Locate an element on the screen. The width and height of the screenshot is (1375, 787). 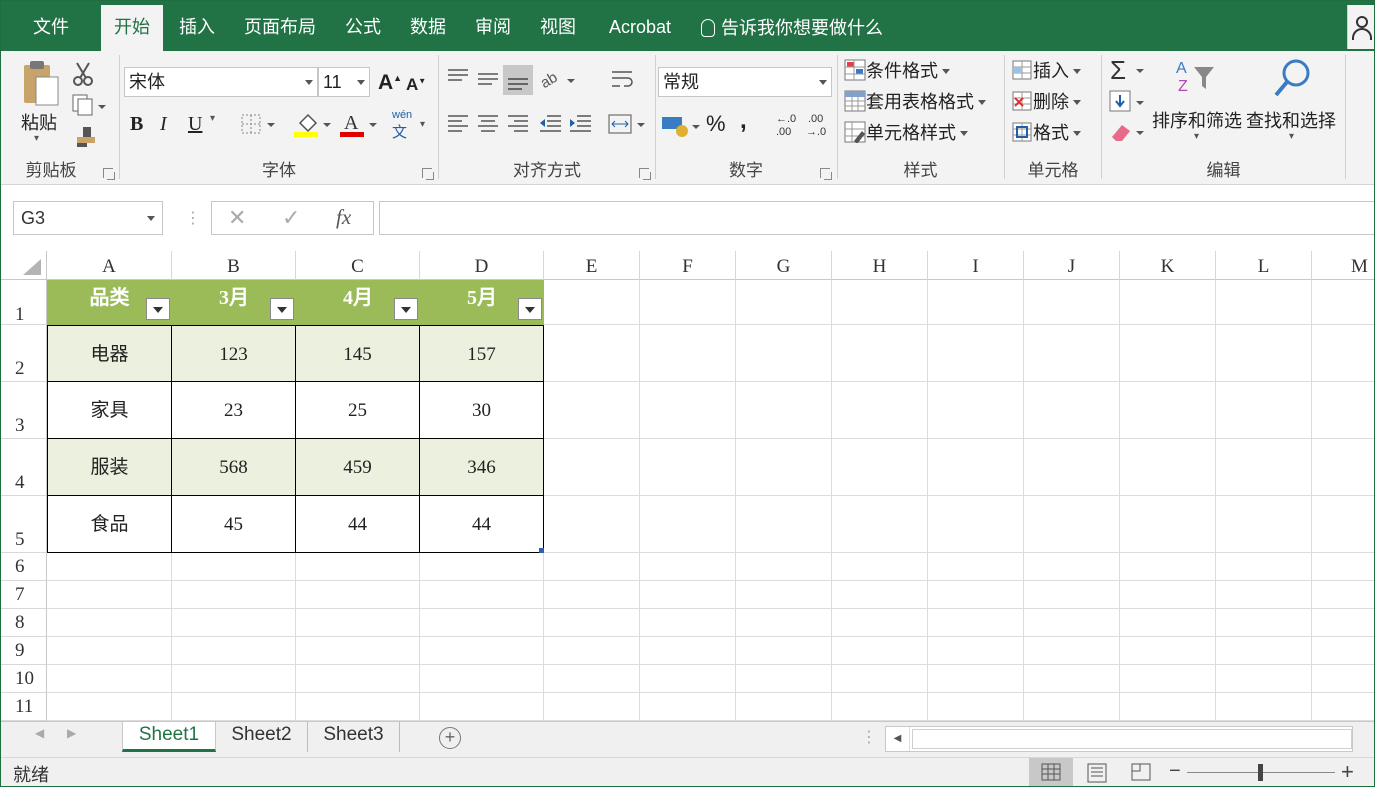
table-header-cell: 品类 is located at coordinates (109, 302).